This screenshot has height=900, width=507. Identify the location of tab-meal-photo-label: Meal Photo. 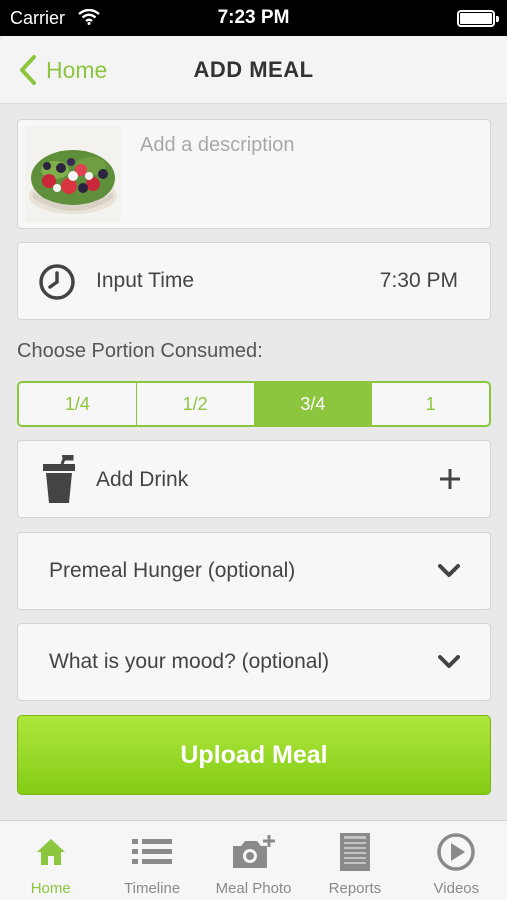
(253, 888).